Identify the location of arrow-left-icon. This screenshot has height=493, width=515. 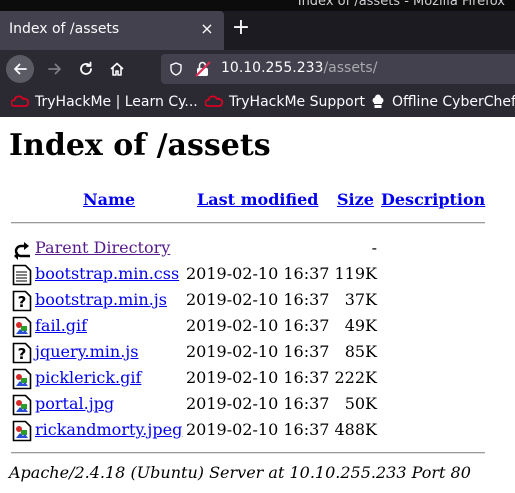
(20, 69).